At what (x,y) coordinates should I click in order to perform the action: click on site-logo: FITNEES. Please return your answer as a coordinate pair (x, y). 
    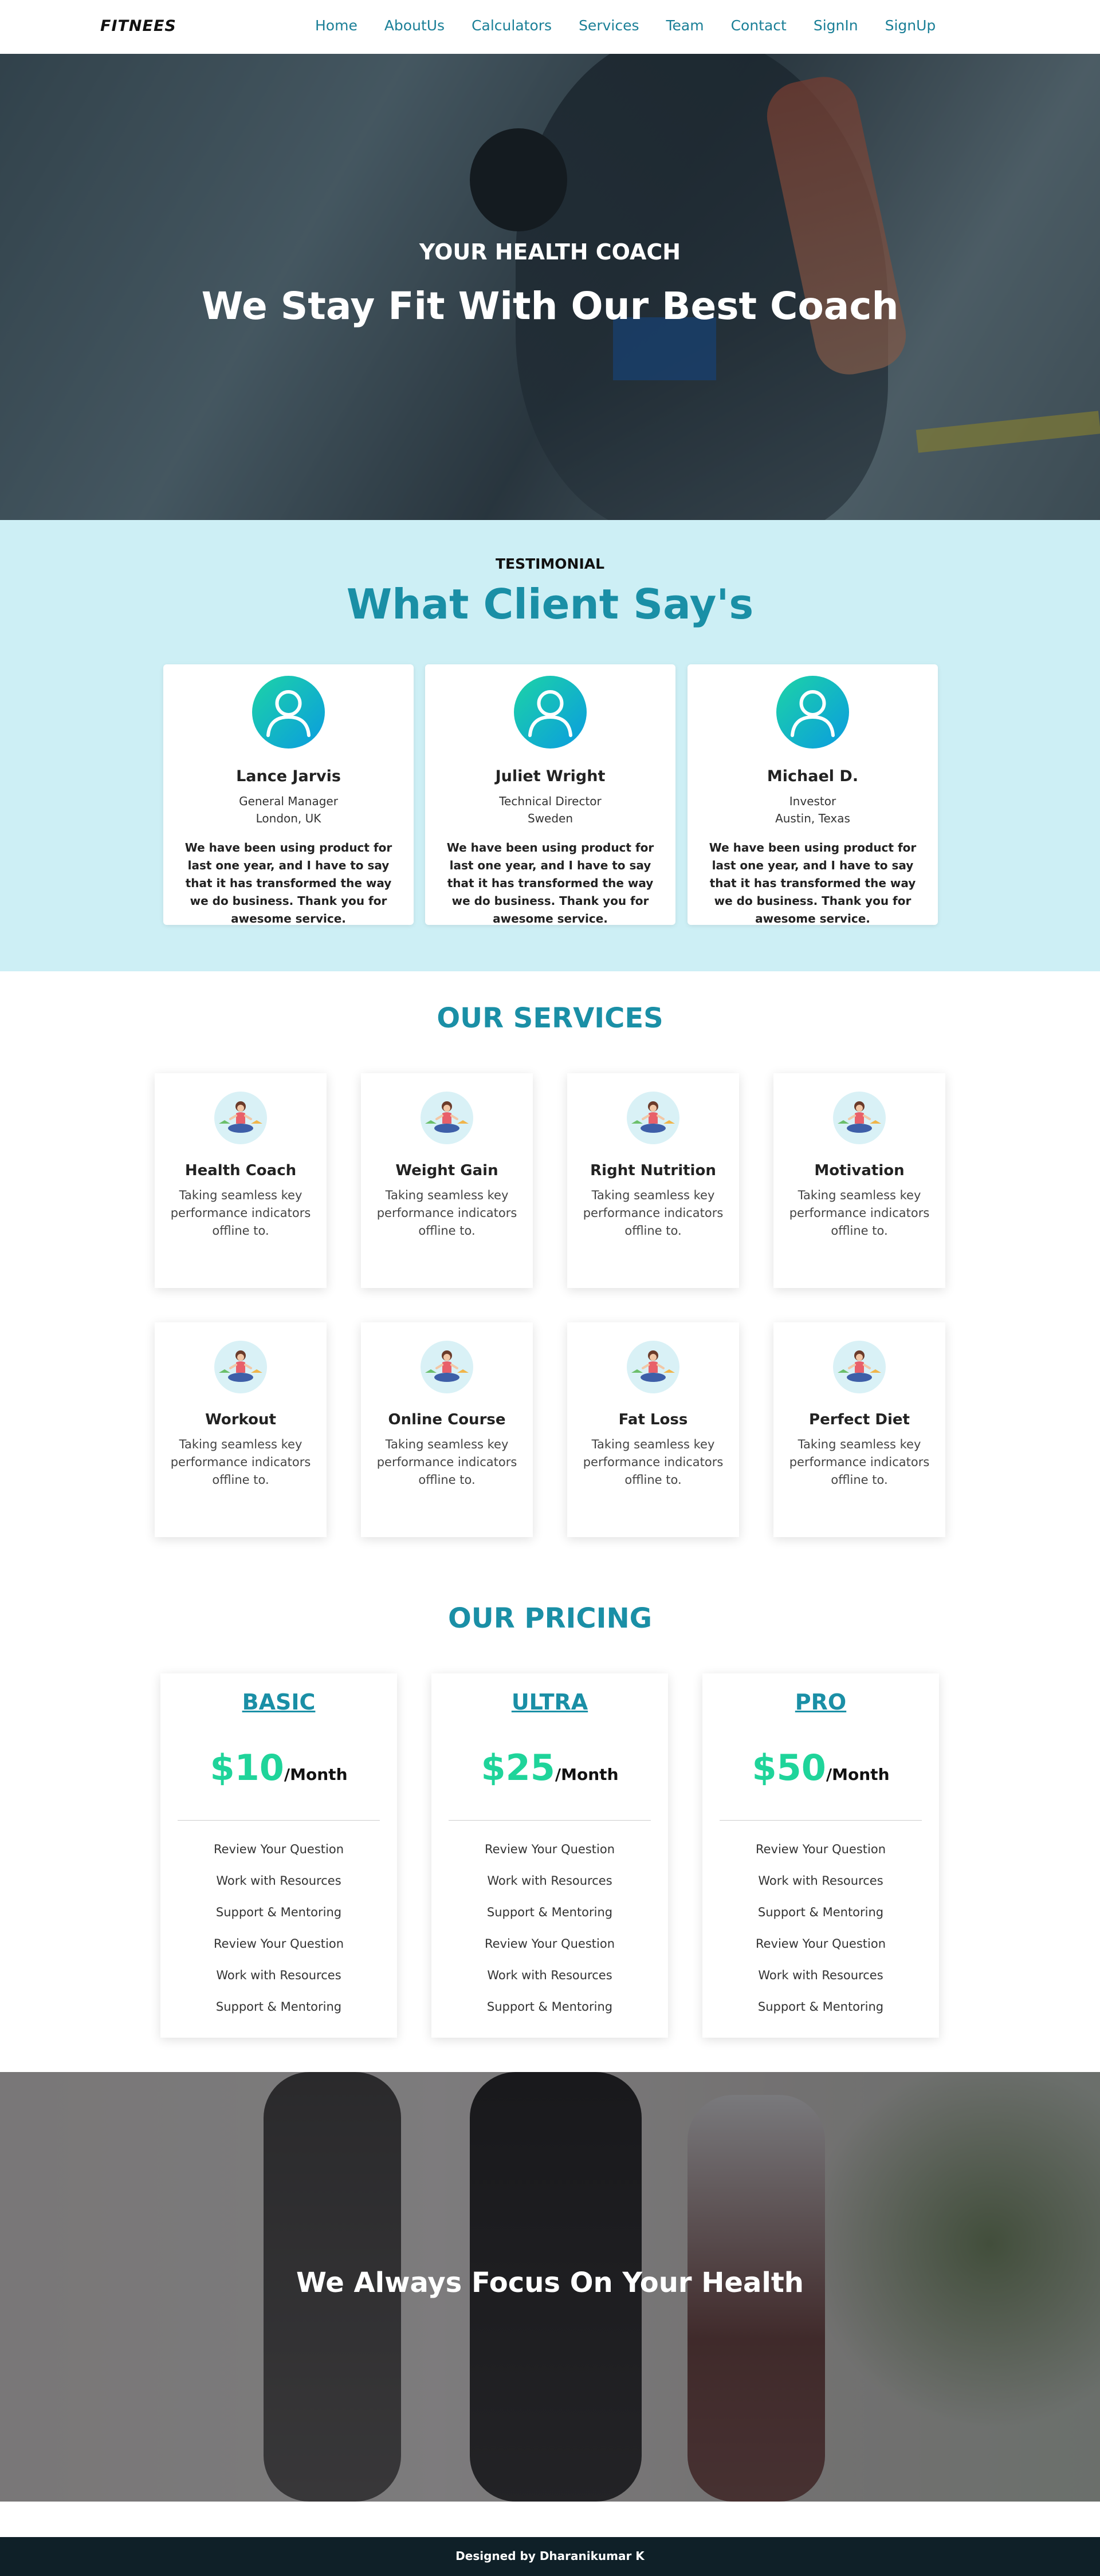
    Looking at the image, I should click on (138, 26).